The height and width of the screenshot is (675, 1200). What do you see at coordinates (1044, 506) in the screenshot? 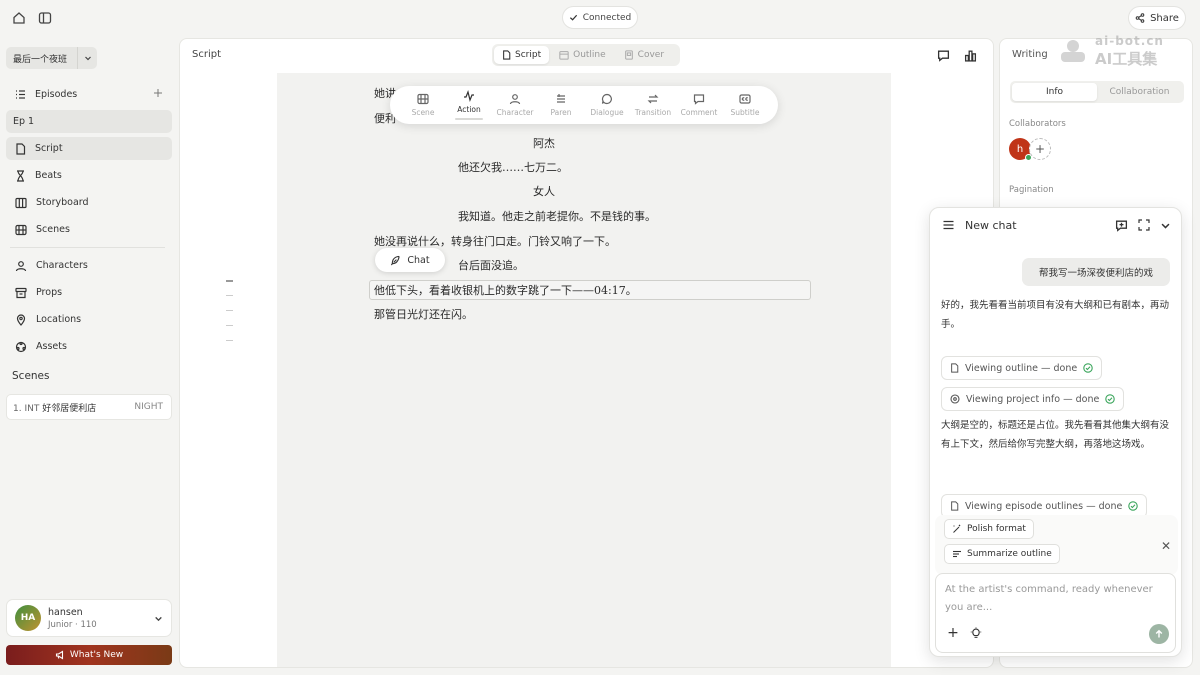
I see `tool-call-label: Viewing episode outlines — done` at bounding box center [1044, 506].